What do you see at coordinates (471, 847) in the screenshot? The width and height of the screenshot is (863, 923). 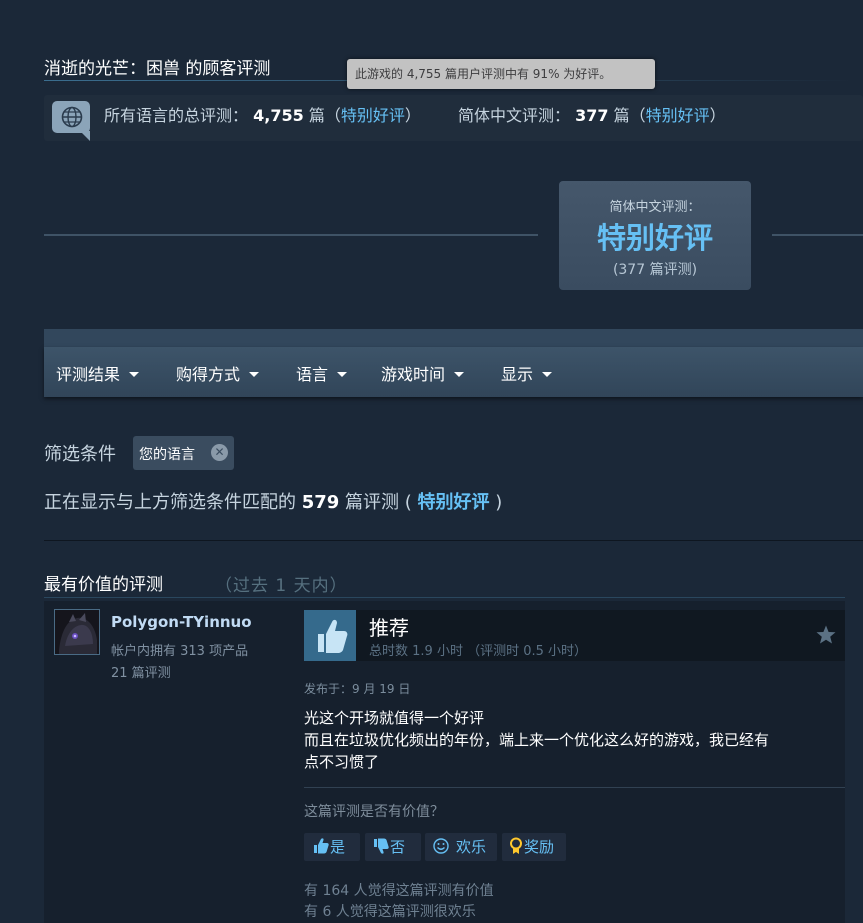 I see `vote-funny-label: 欢乐` at bounding box center [471, 847].